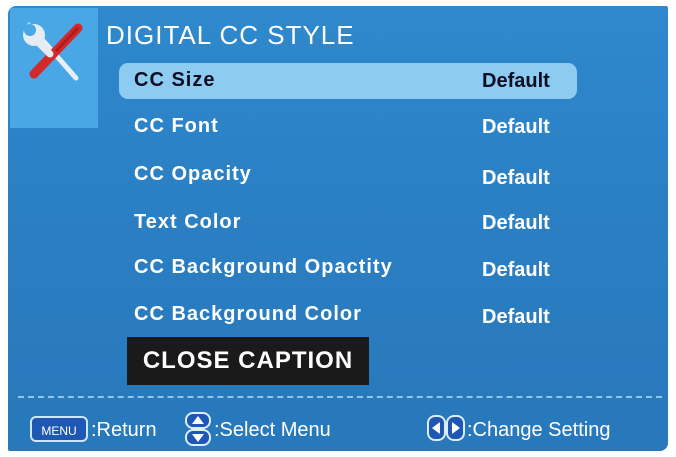 This screenshot has height=457, width=676. I want to click on menu-item-label: CC Size, so click(175, 80).